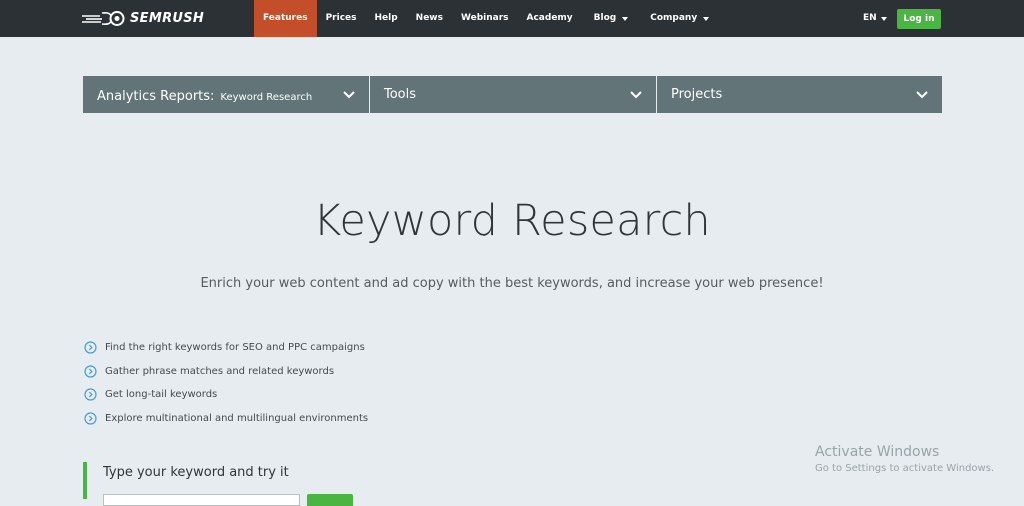 The height and width of the screenshot is (506, 1024). I want to click on semrush-logo: SEMRUSH, so click(142, 18).